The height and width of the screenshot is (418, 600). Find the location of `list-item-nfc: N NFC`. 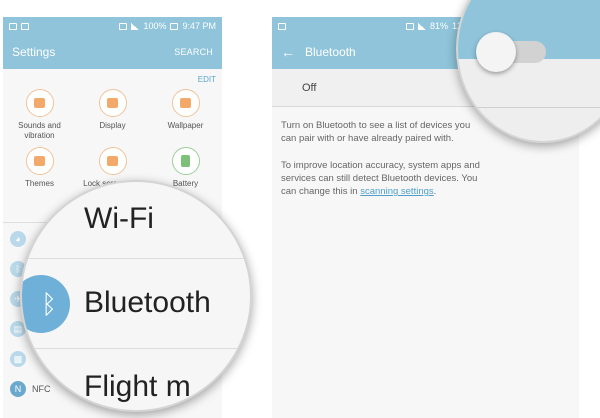

list-item-nfc: N NFC is located at coordinates (30, 389).